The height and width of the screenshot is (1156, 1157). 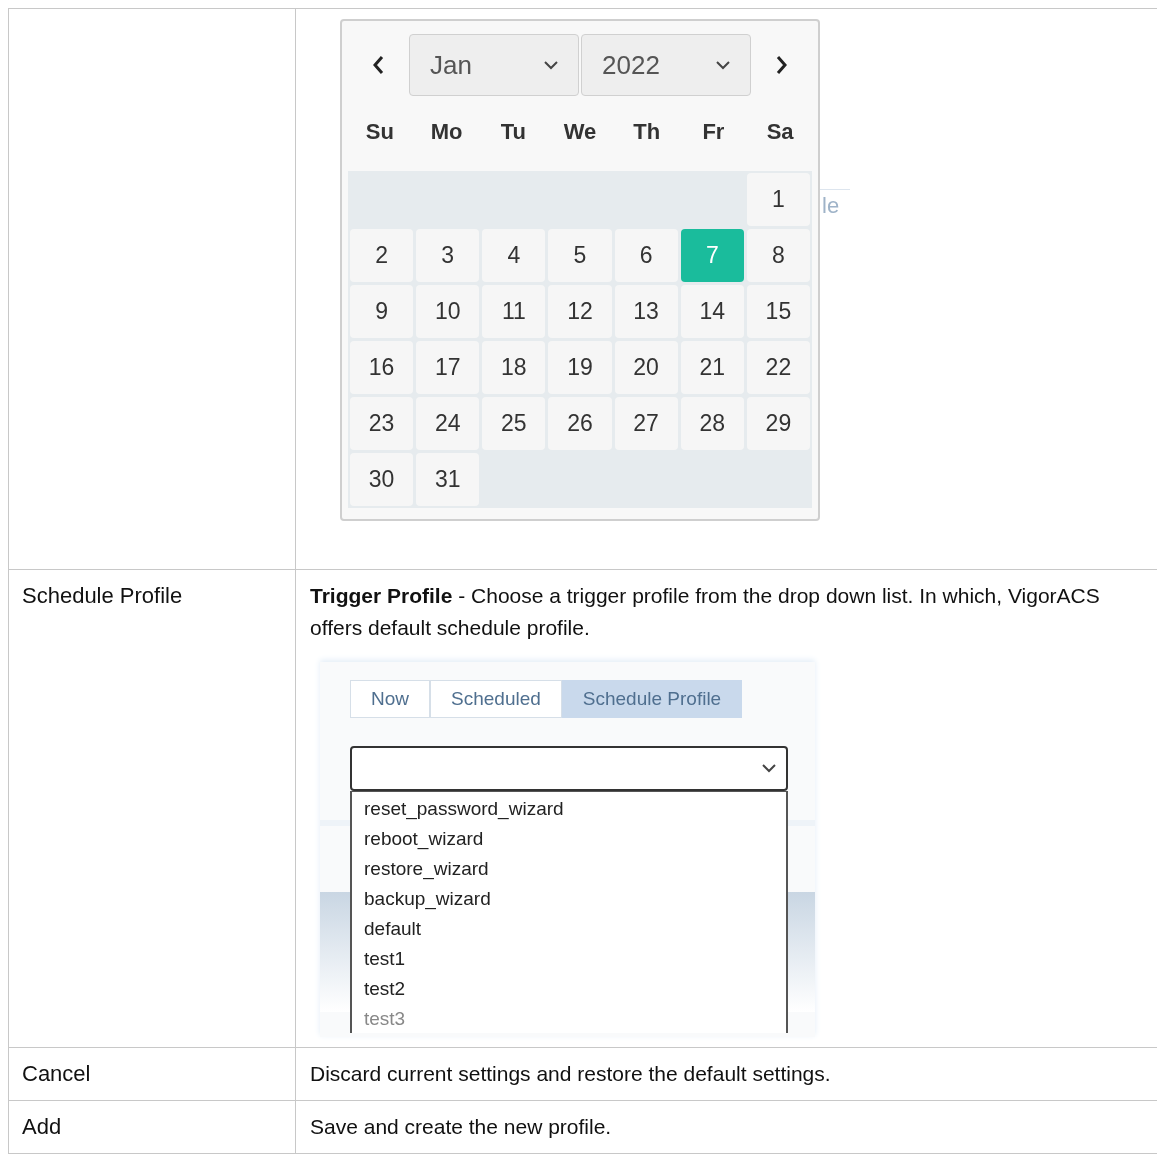 I want to click on day-cell: 25, so click(x=514, y=423).